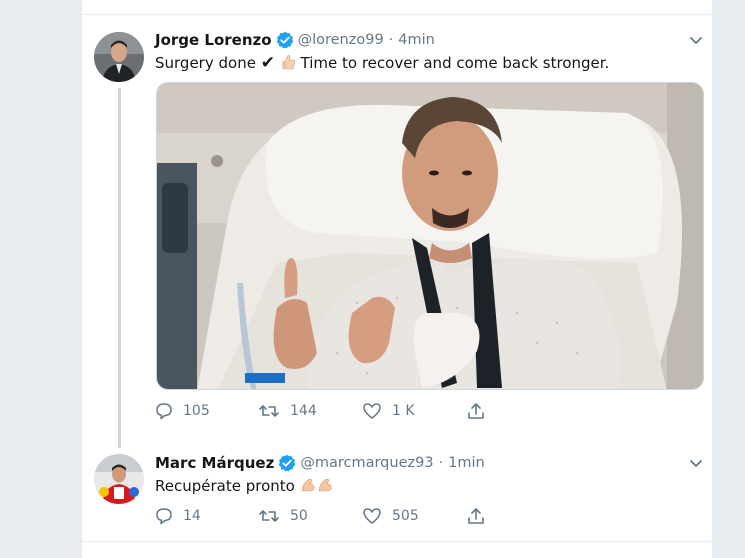 The width and height of the screenshot is (745, 558). What do you see at coordinates (182, 411) in the screenshot?
I see `reply-action: 105` at bounding box center [182, 411].